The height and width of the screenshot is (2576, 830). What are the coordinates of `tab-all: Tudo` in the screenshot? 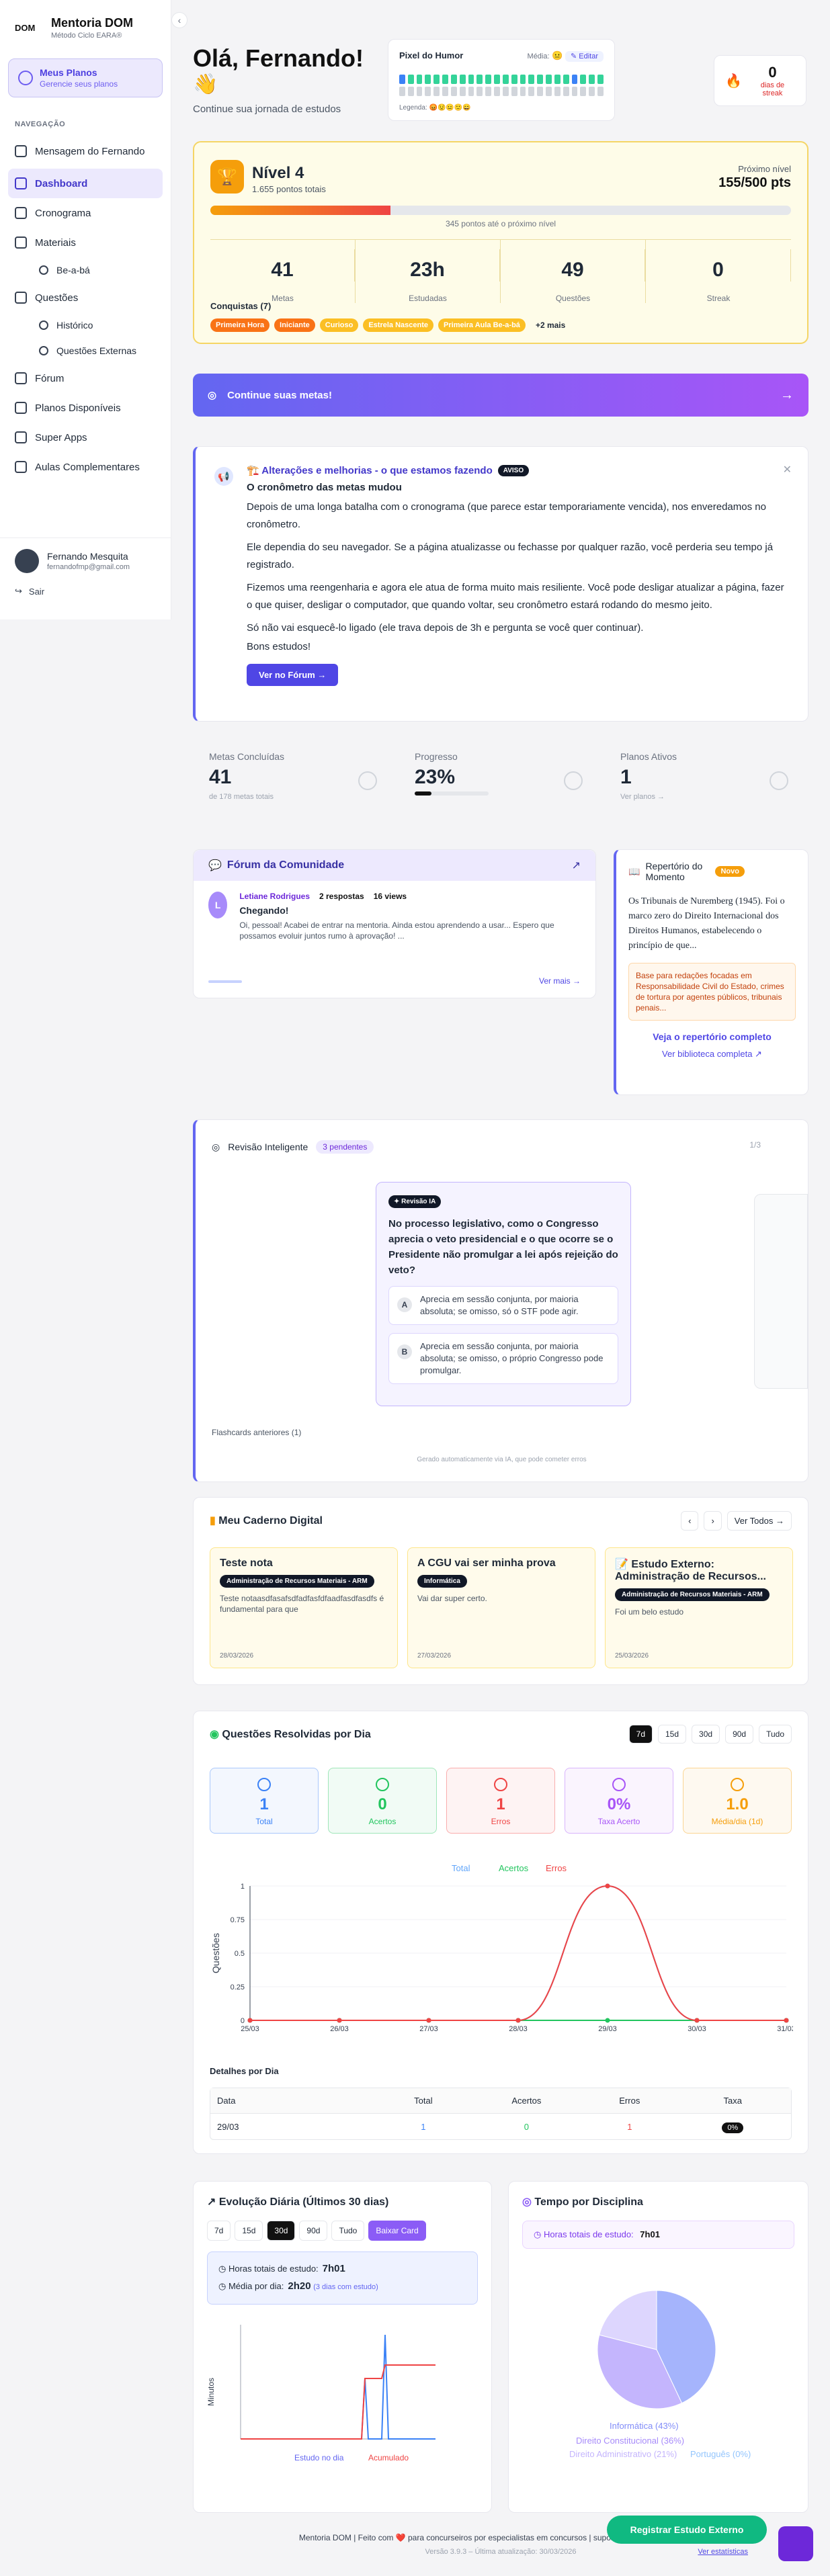 It's located at (348, 2231).